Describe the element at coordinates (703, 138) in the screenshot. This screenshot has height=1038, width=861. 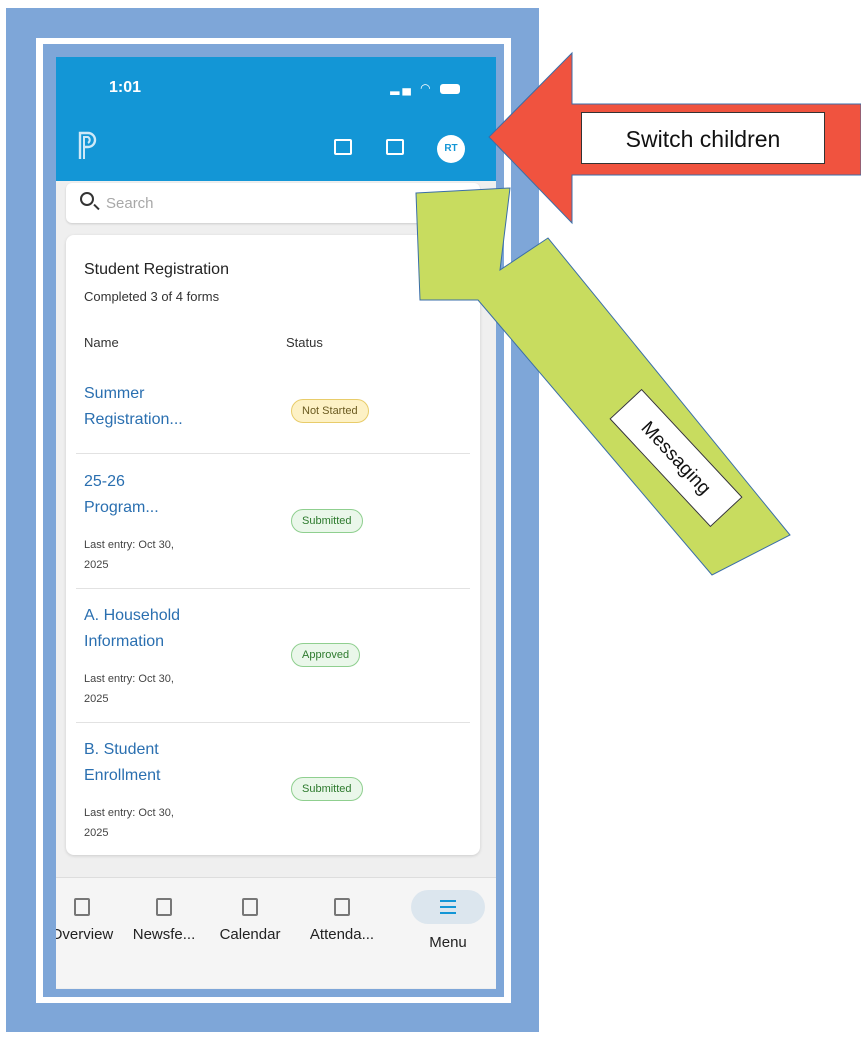
I see `switch-children-callout: Switch children` at that location.